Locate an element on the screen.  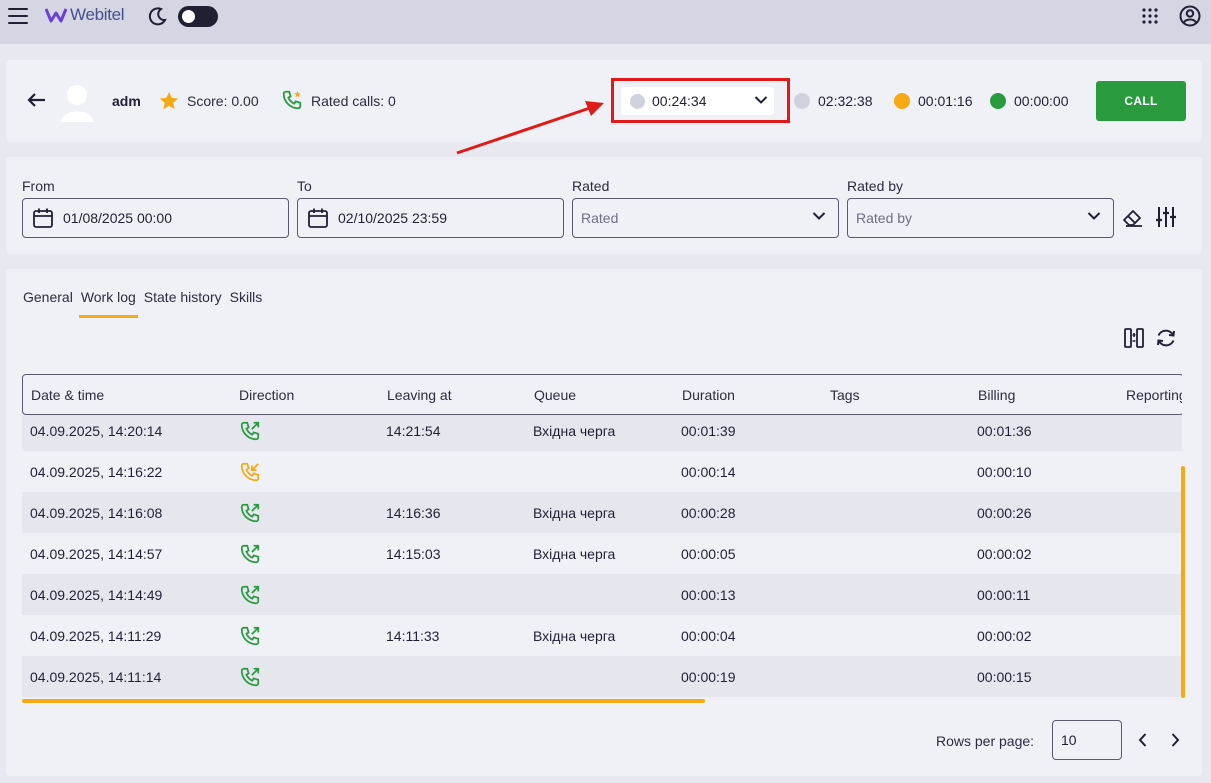
cell-datetime: 04.09.2025, 14:20:14 is located at coordinates (96, 431).